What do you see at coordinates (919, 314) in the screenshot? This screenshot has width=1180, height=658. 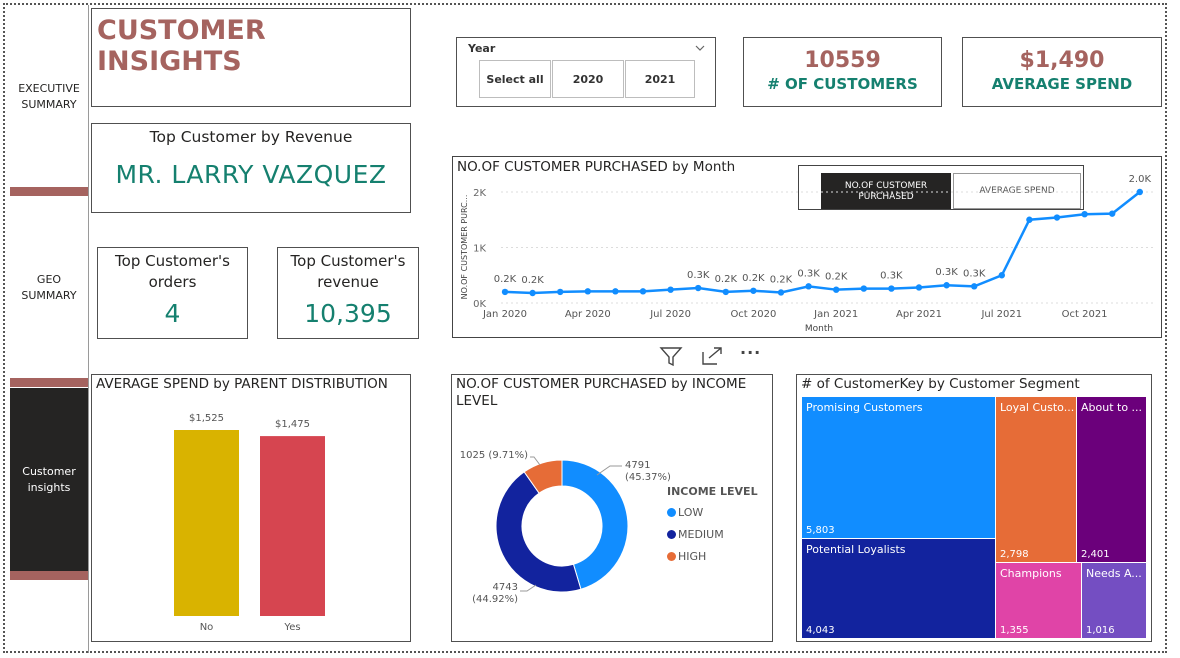 I see `x-tick-label: Apr 2021` at bounding box center [919, 314].